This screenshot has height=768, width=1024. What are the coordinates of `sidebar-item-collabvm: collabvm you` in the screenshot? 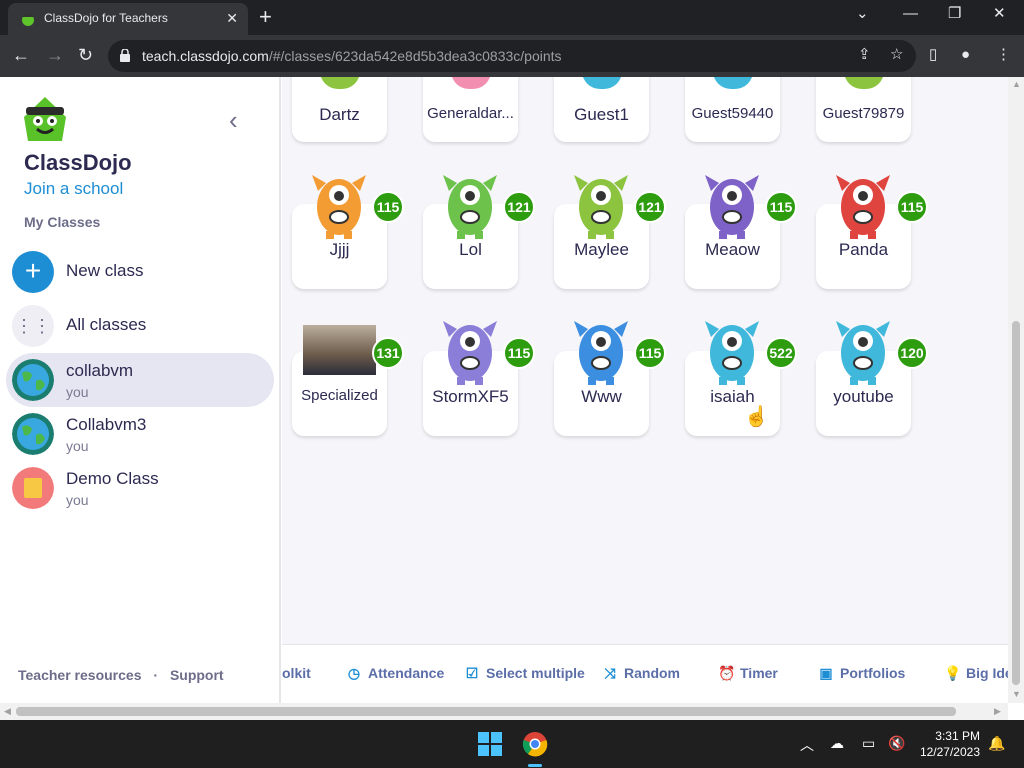 It's located at (140, 380).